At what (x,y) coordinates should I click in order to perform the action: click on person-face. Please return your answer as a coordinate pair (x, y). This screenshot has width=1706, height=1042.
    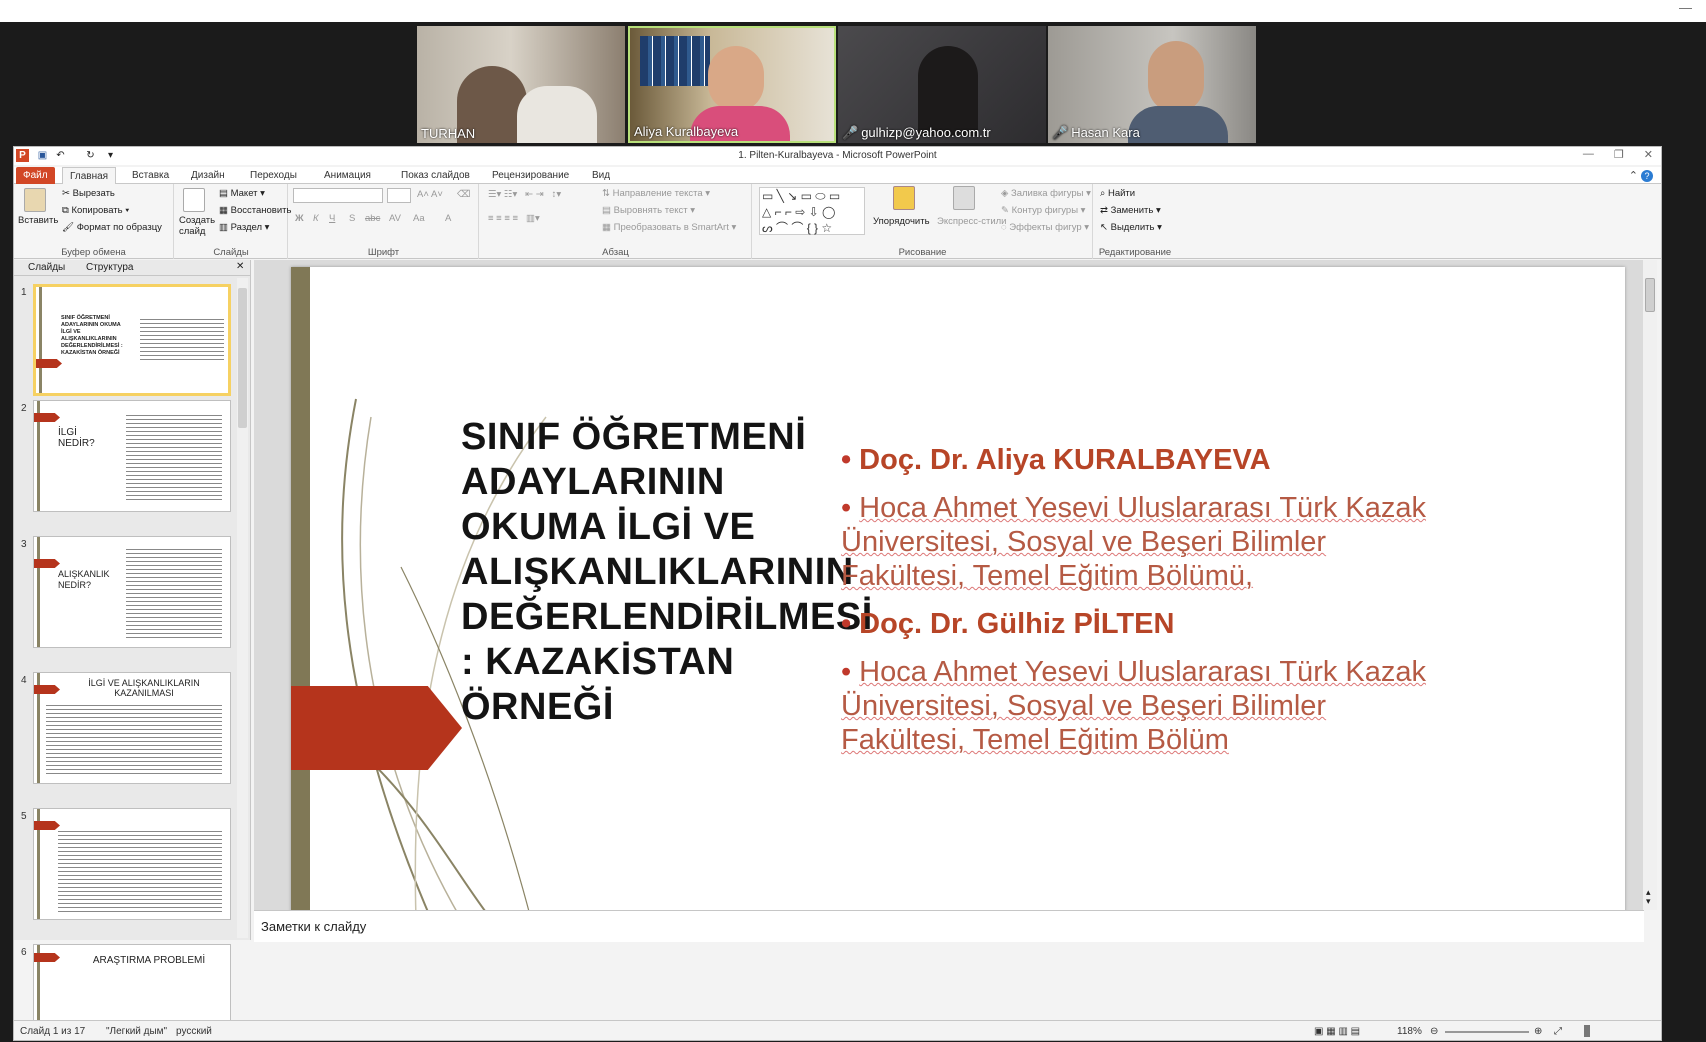
    Looking at the image, I should click on (1176, 77).